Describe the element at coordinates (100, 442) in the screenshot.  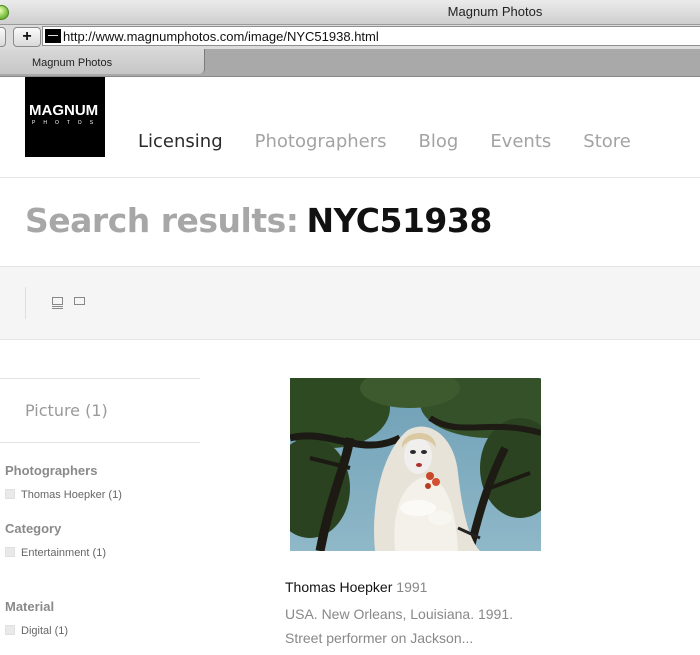
I see `sidebar-divider-bottom` at that location.